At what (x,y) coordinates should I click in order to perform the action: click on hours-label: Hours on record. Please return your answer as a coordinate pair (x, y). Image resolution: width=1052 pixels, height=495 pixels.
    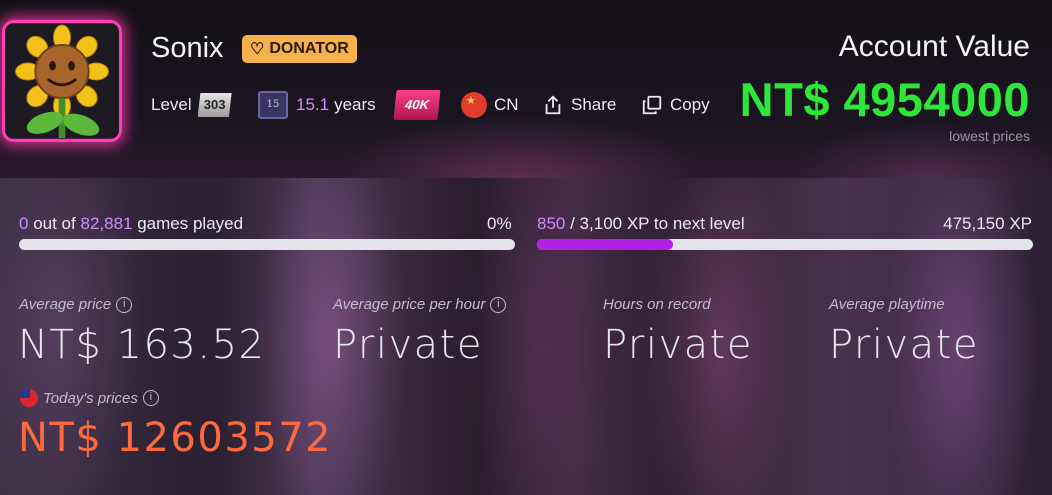
    Looking at the image, I should click on (657, 304).